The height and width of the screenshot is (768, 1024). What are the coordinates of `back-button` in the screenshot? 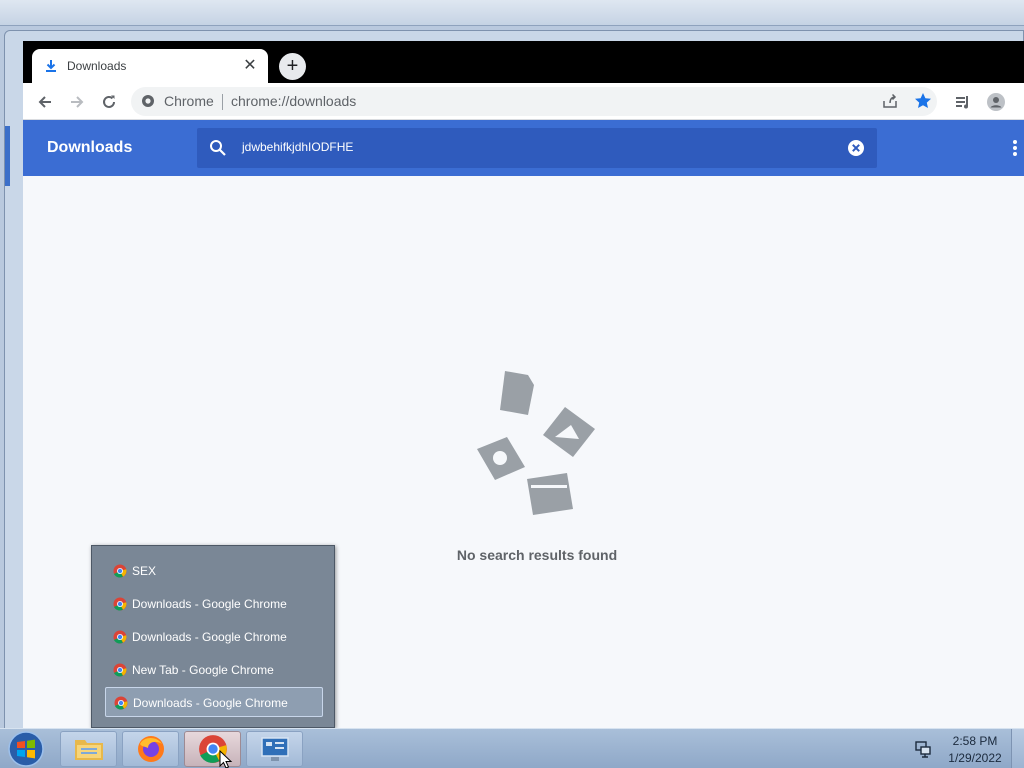 It's located at (45, 102).